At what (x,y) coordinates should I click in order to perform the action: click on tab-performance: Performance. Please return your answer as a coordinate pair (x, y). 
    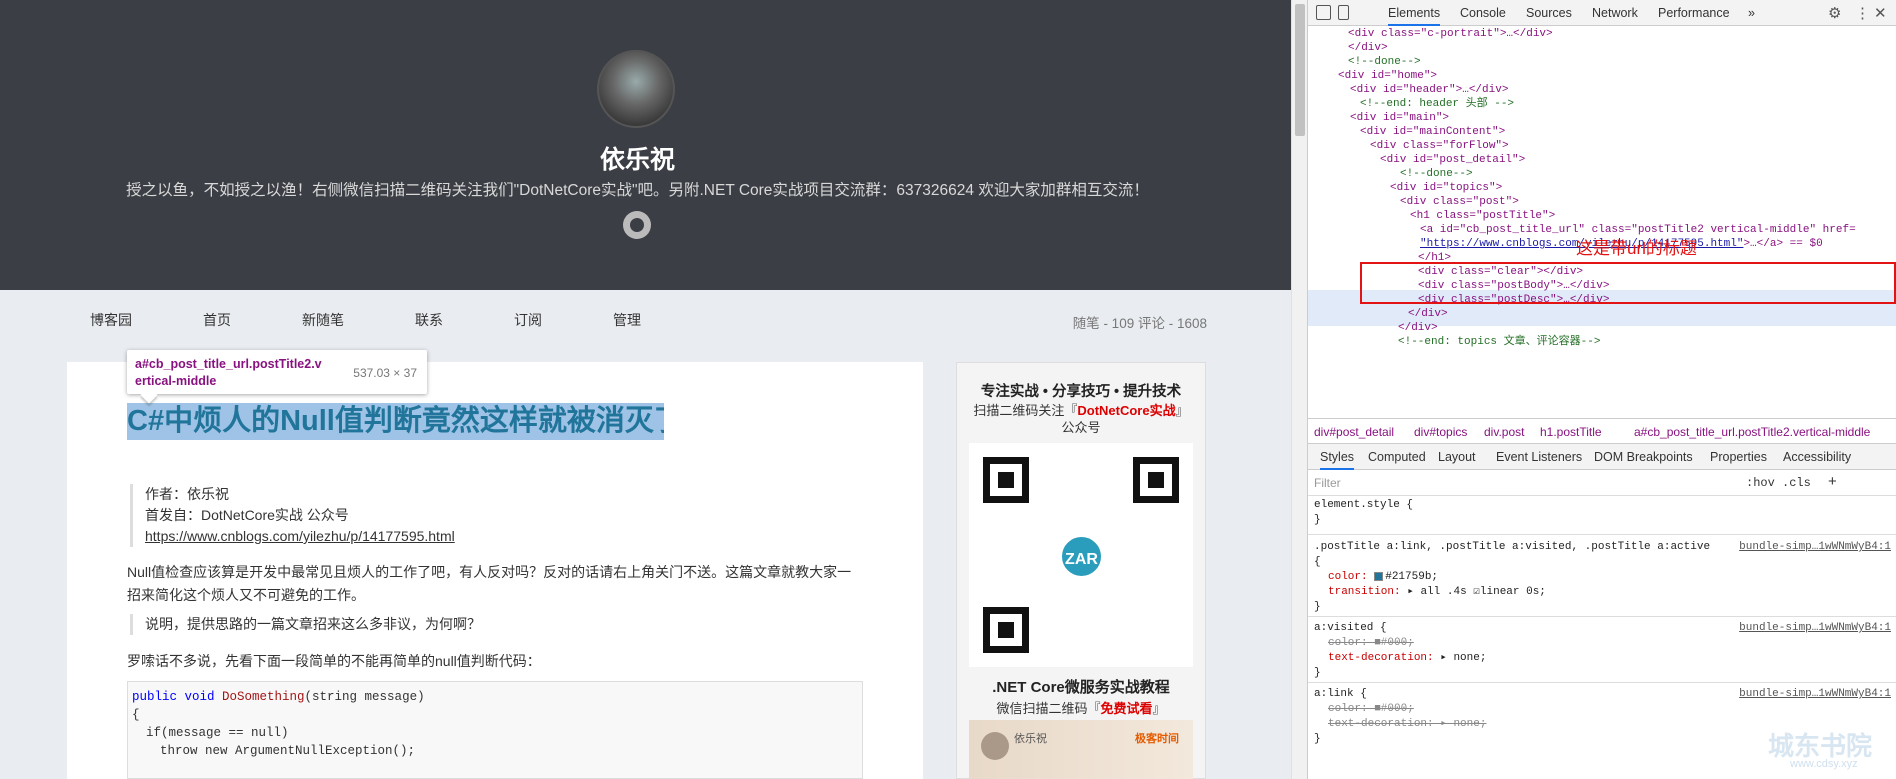
    Looking at the image, I should click on (1694, 13).